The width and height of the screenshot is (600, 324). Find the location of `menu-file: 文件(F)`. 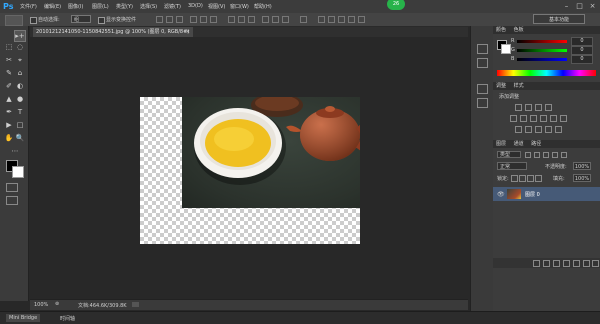

menu-file: 文件(F) is located at coordinates (28, 6).